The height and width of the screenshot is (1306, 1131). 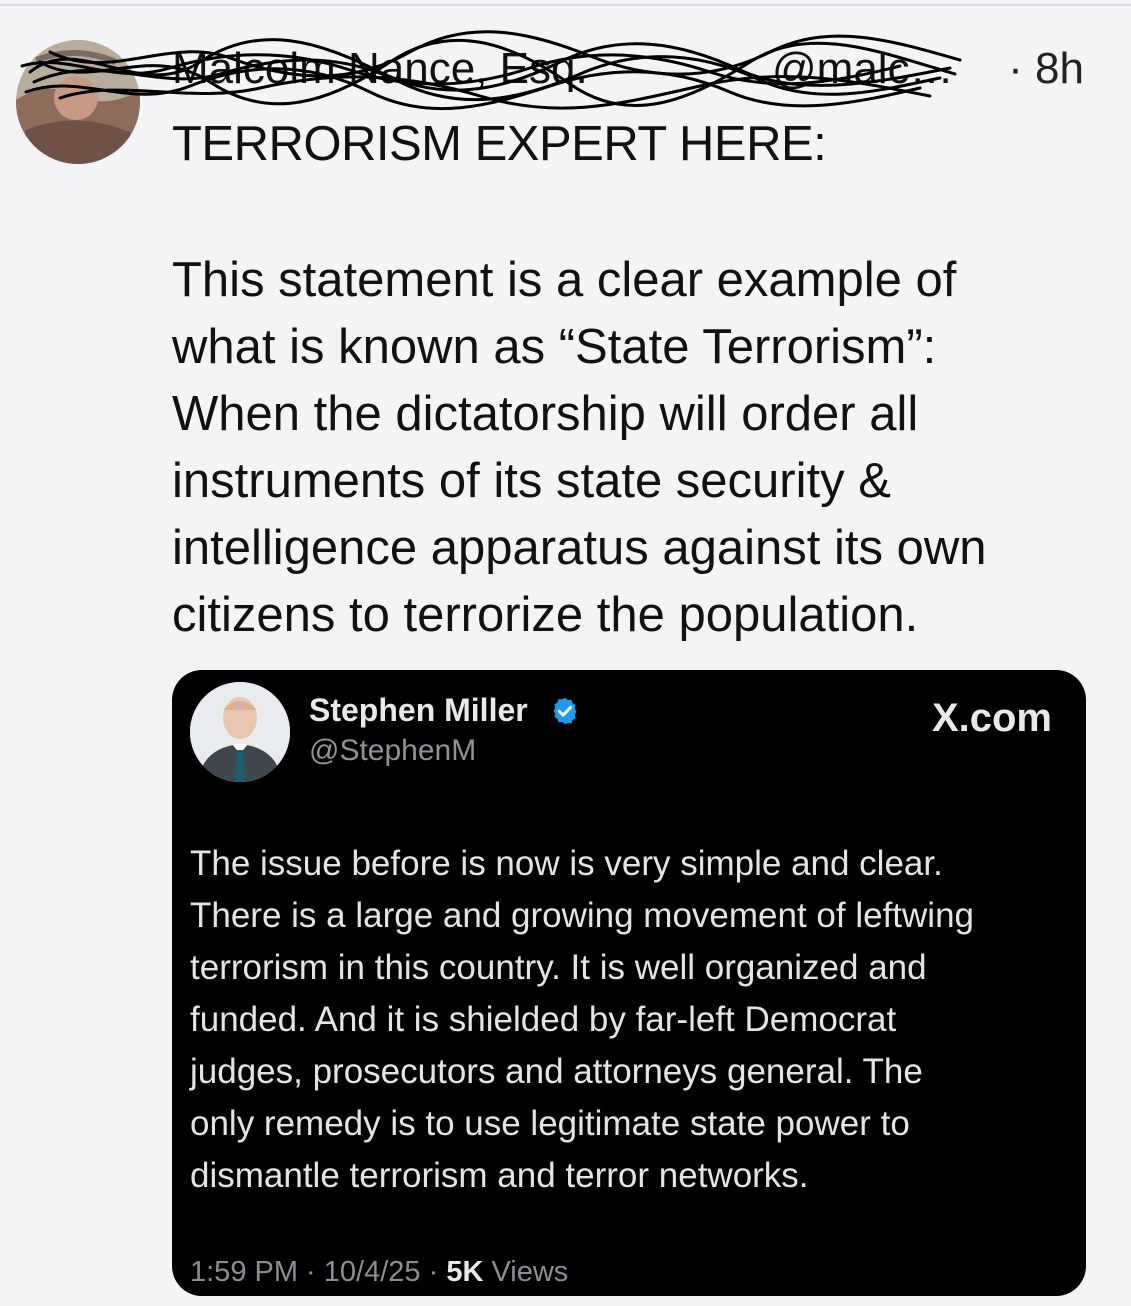 What do you see at coordinates (545, 615) in the screenshot?
I see `post-body-line: citizens to terrorize the population.` at bounding box center [545, 615].